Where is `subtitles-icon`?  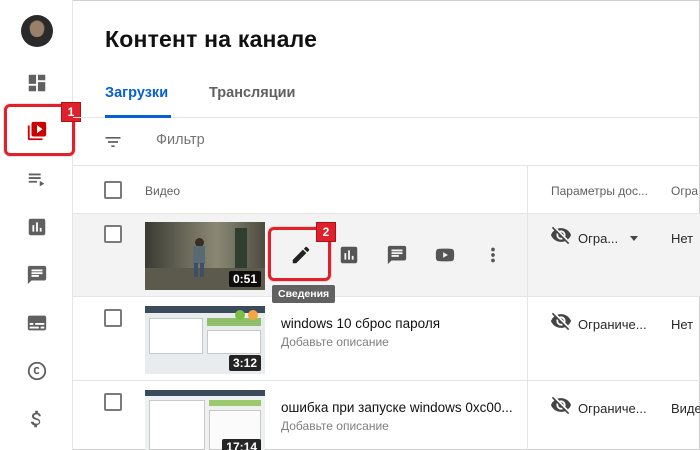 subtitles-icon is located at coordinates (37, 323).